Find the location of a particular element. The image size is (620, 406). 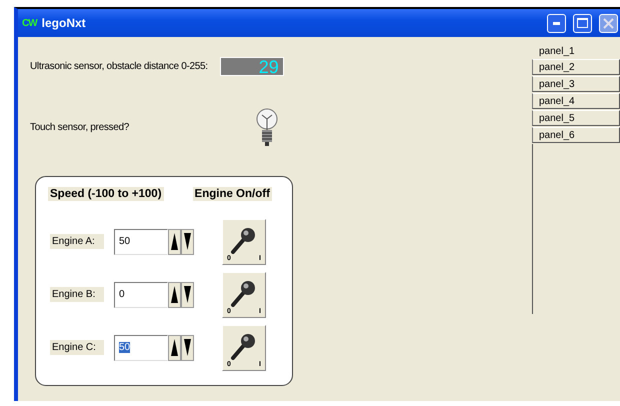

speed-heading: Speed (-100 to +100) is located at coordinates (106, 194).